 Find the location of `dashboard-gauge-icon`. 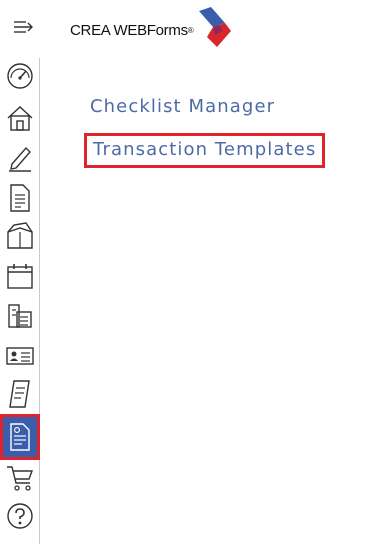

dashboard-gauge-icon is located at coordinates (20, 76).